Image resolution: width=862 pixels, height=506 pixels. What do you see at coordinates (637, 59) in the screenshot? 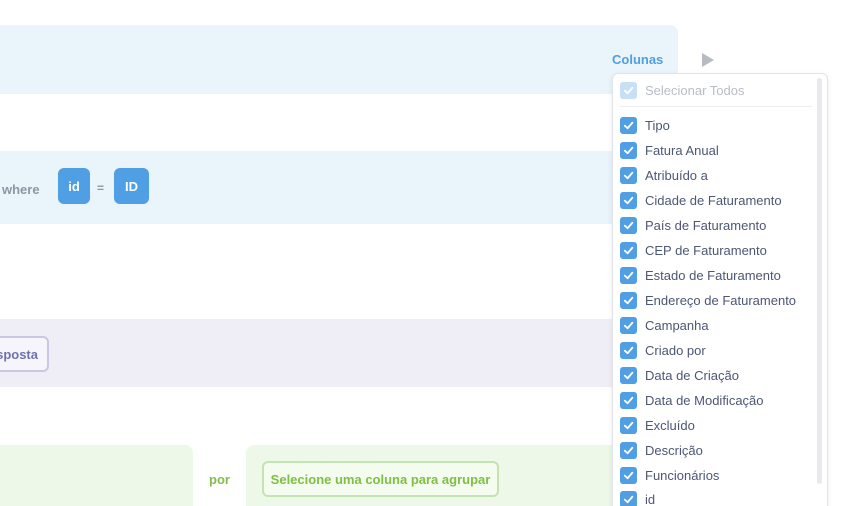
I see `columns-toggle-link: Colunas` at bounding box center [637, 59].